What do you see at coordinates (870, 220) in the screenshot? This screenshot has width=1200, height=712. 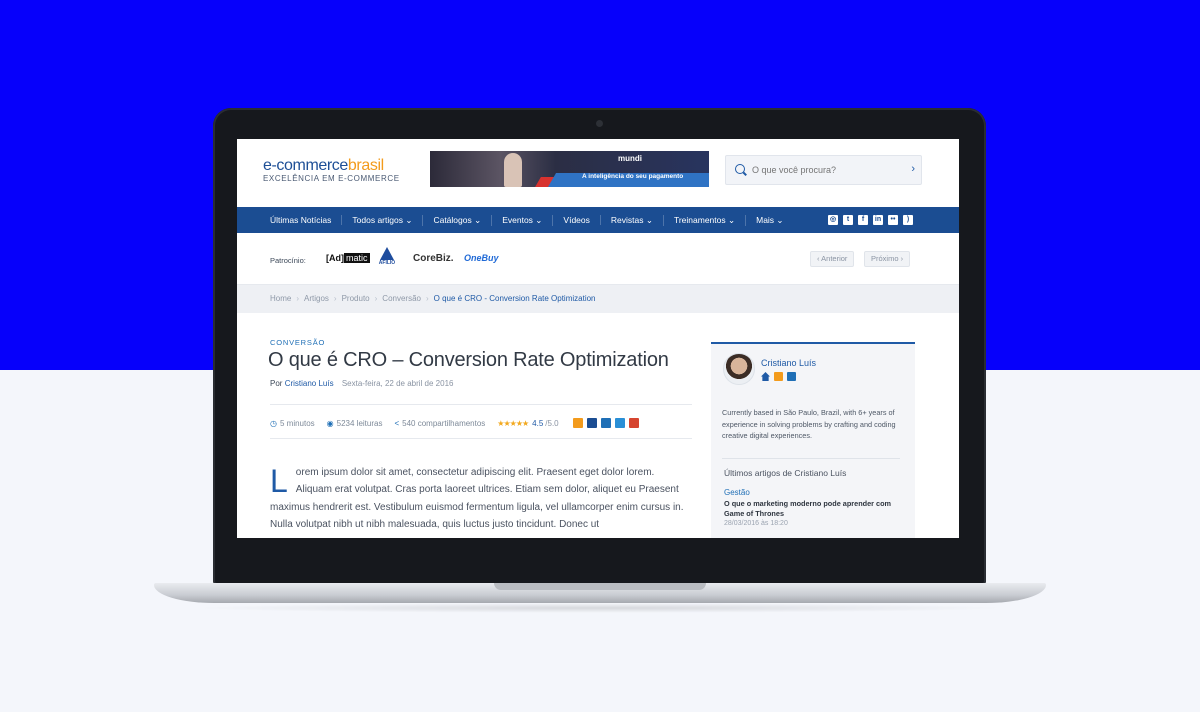 I see `social-links: ◎ t f in •• )` at bounding box center [870, 220].